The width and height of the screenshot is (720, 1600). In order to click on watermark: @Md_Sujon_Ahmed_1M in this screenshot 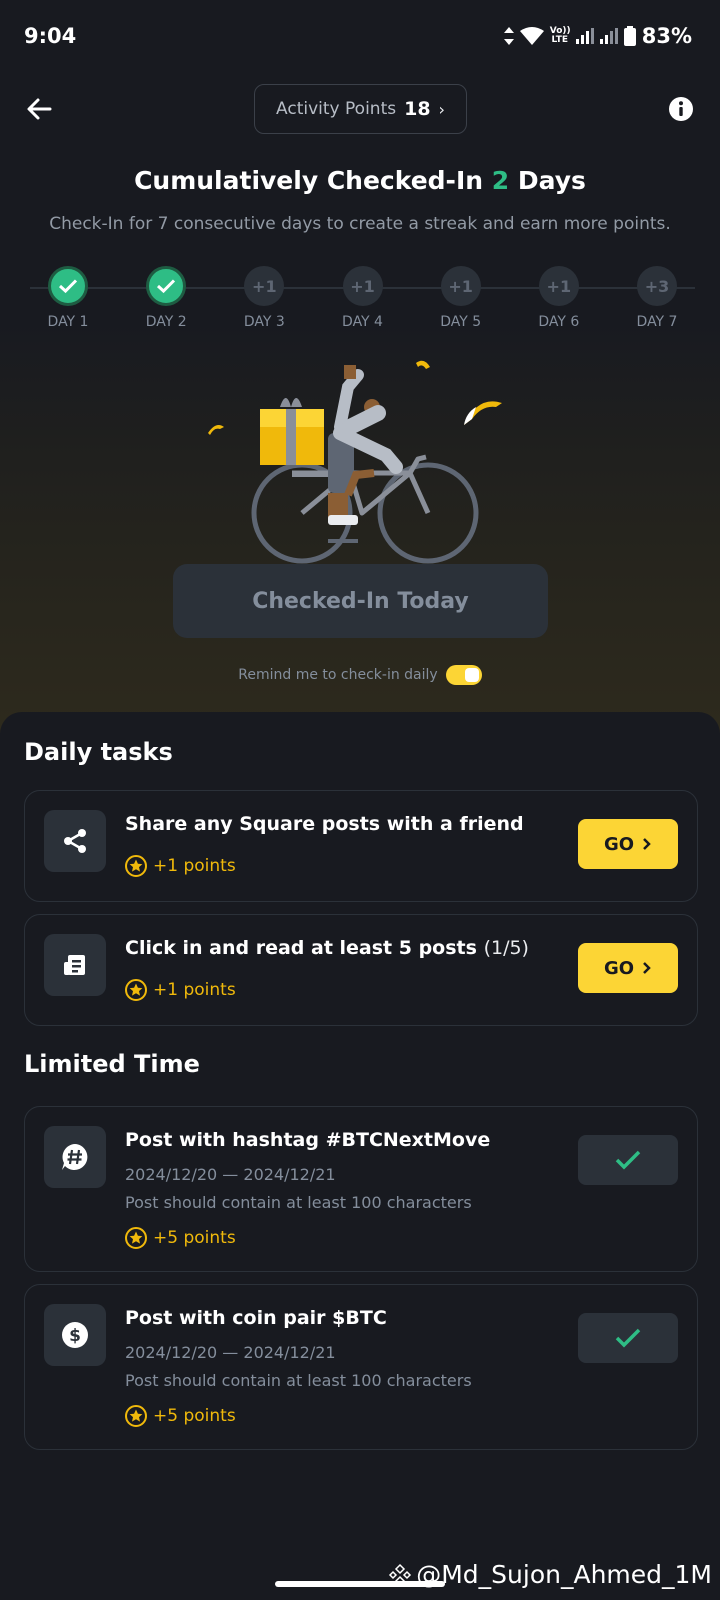, I will do `click(550, 1574)`.